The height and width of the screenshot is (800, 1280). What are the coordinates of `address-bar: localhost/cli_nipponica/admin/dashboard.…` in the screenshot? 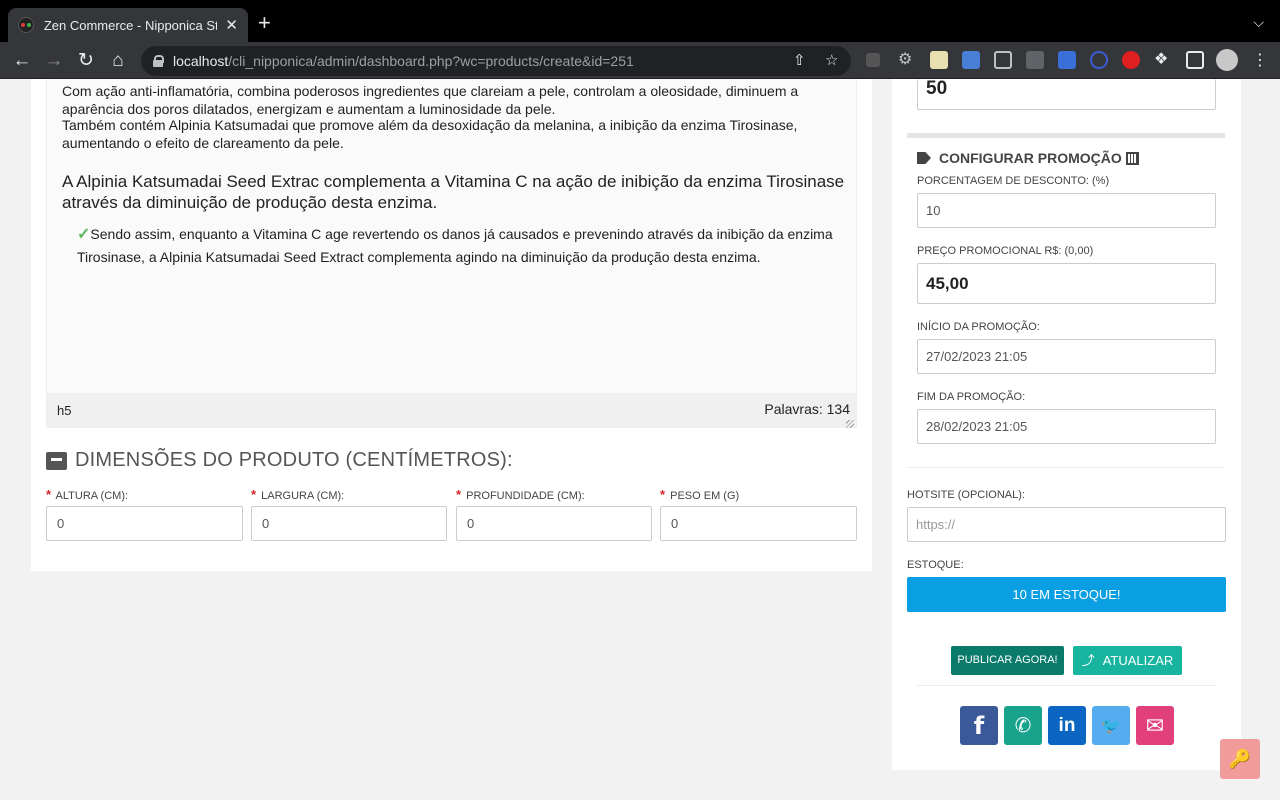 It's located at (496, 61).